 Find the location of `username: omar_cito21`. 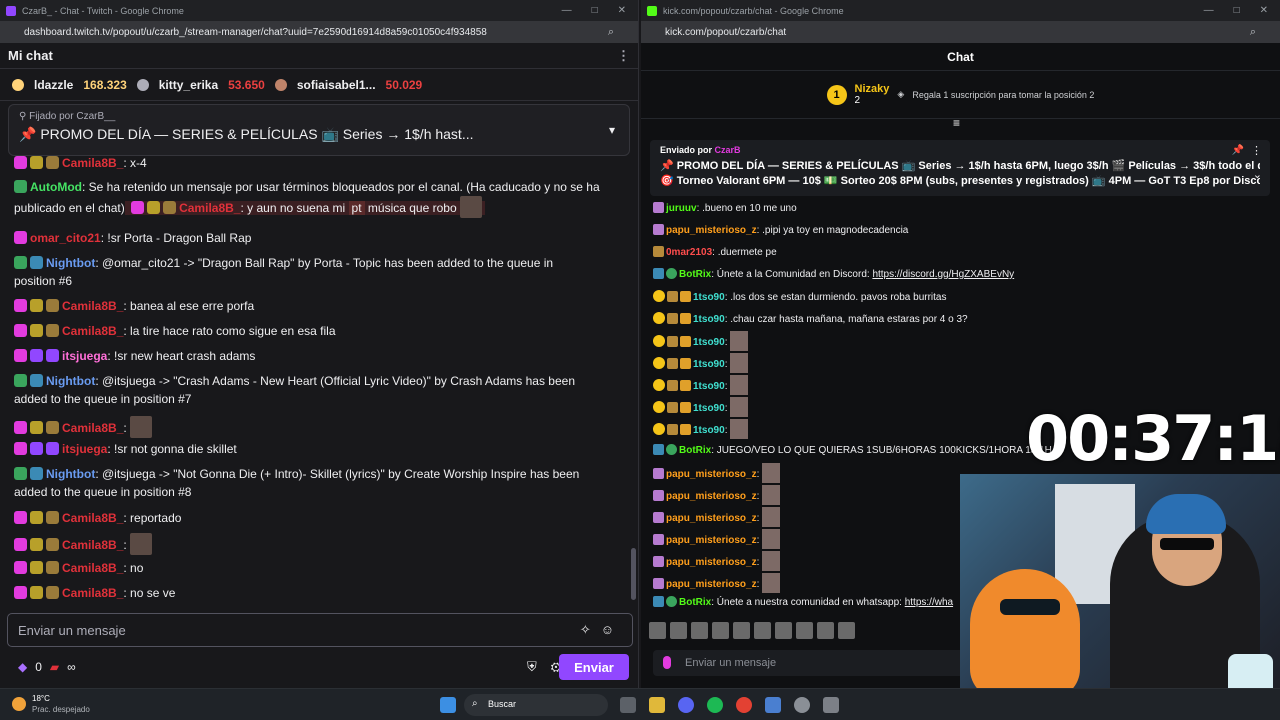

username: omar_cito21 is located at coordinates (65, 238).